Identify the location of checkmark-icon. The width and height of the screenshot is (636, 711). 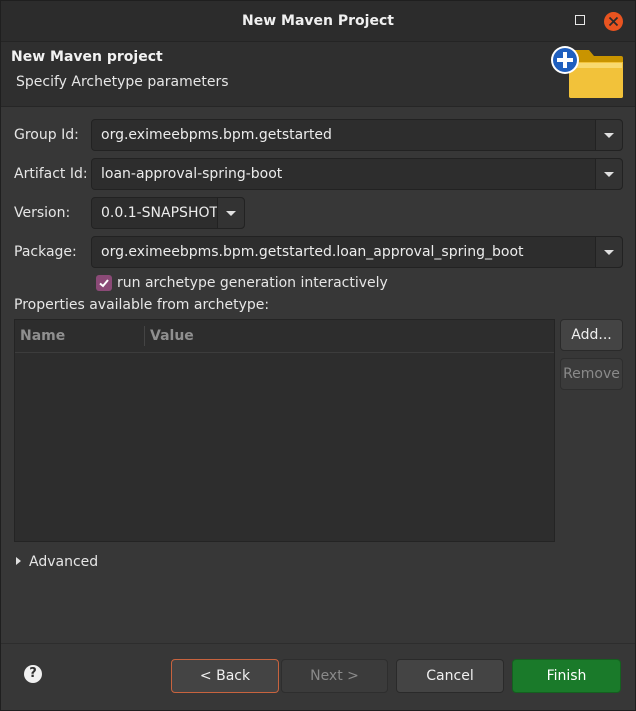
(104, 283).